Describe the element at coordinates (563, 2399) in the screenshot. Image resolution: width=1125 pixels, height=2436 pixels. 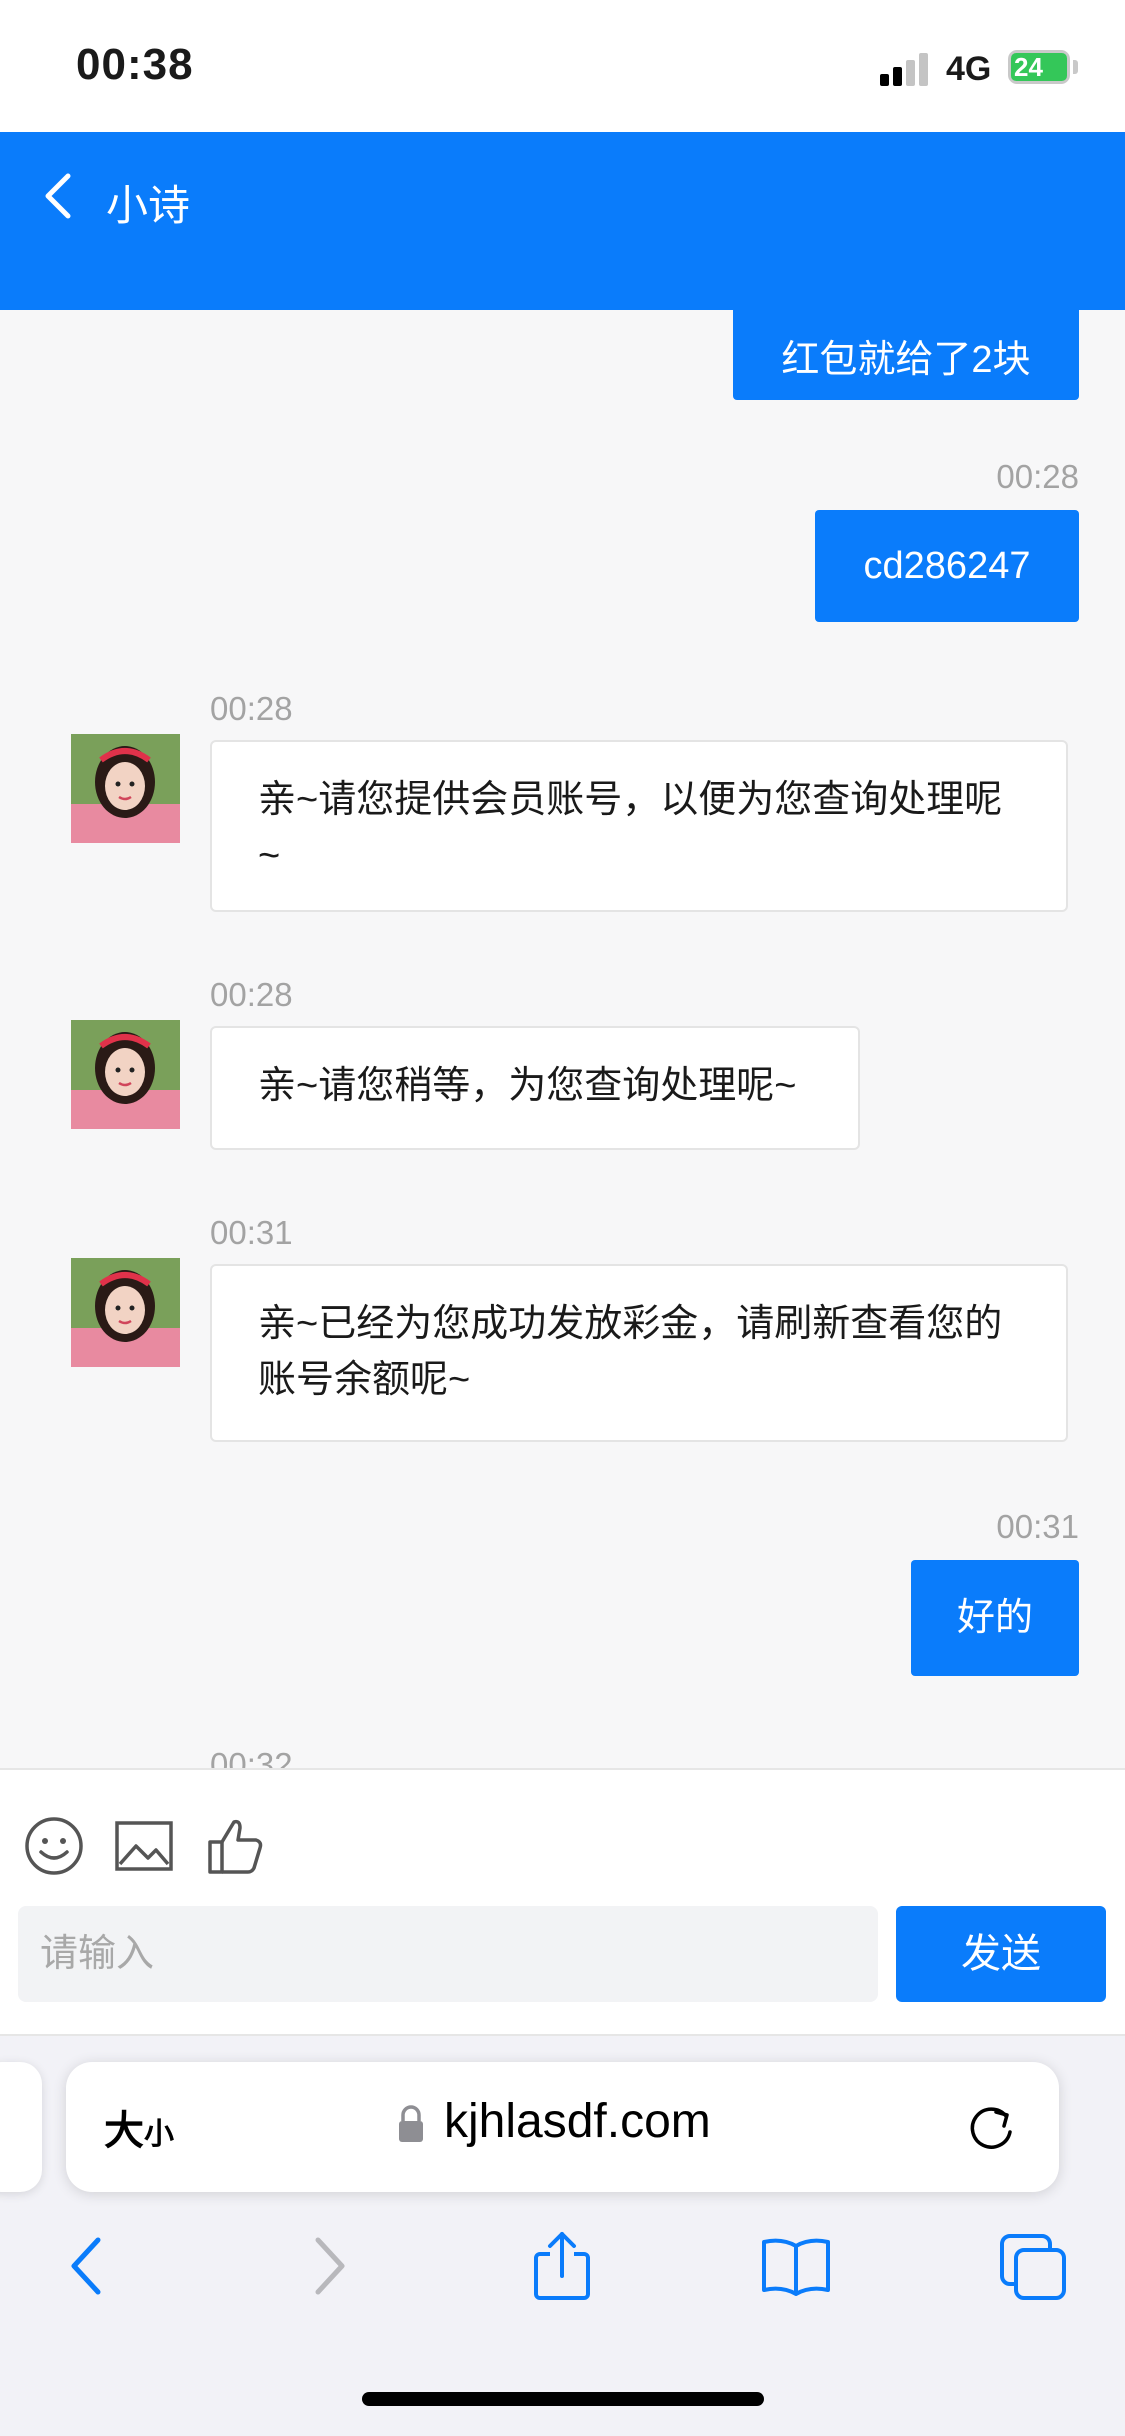
I see `home-indicator` at that location.